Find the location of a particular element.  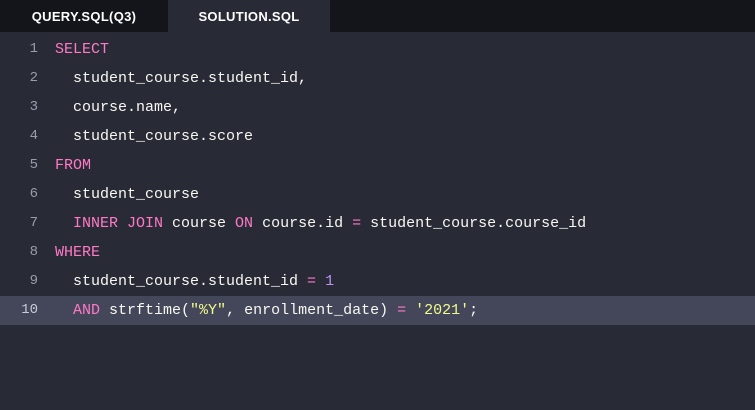

code-text: course.name, is located at coordinates (109, 107).